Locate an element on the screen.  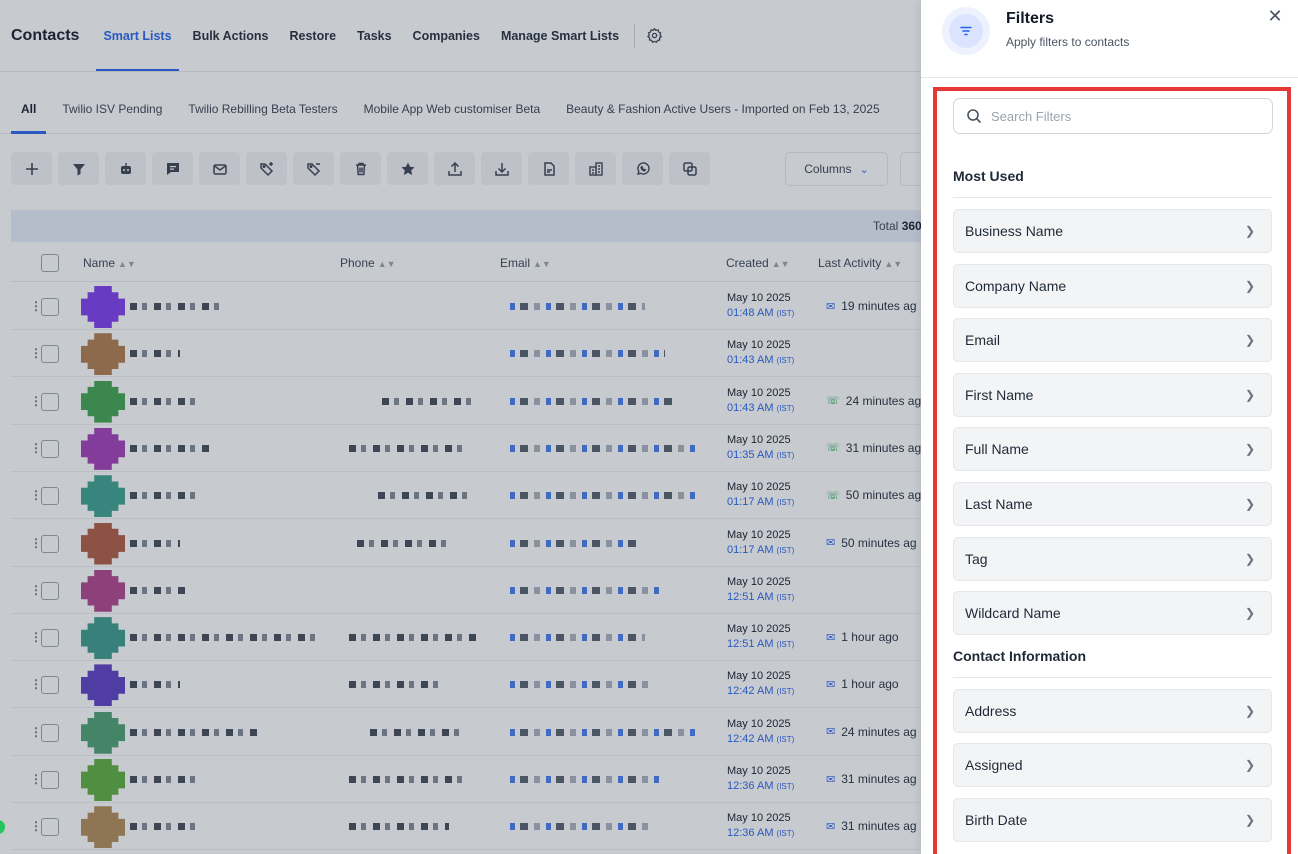
filter-lines-icon is located at coordinates (966, 31).